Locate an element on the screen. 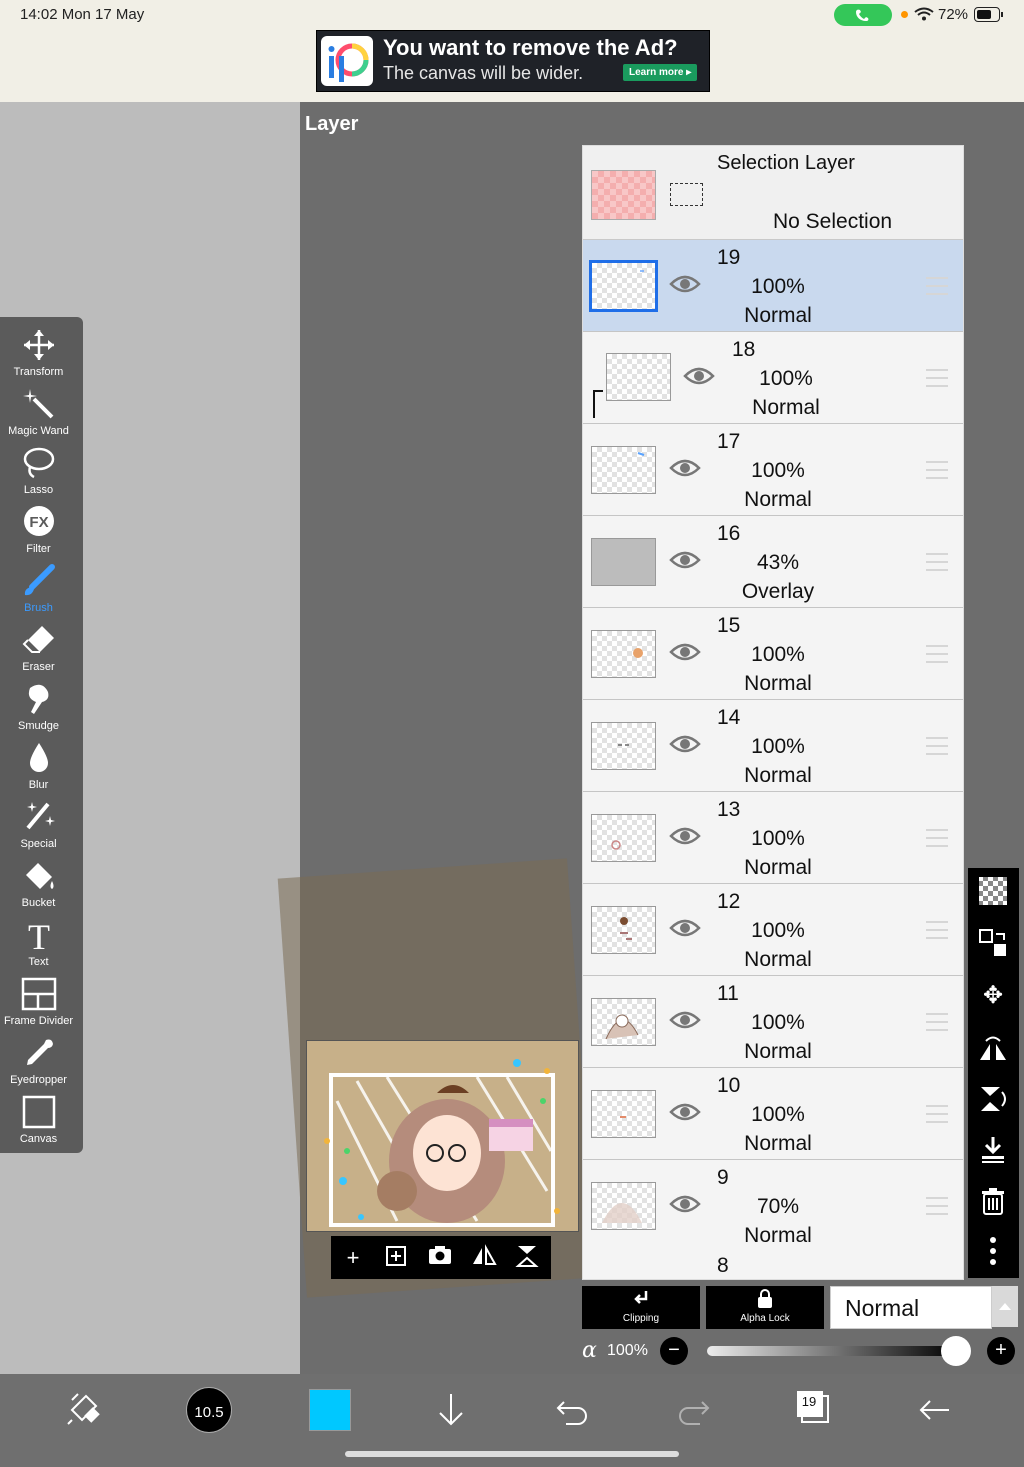 The height and width of the screenshot is (1467, 1024). more-options-icon is located at coordinates (993, 1250).